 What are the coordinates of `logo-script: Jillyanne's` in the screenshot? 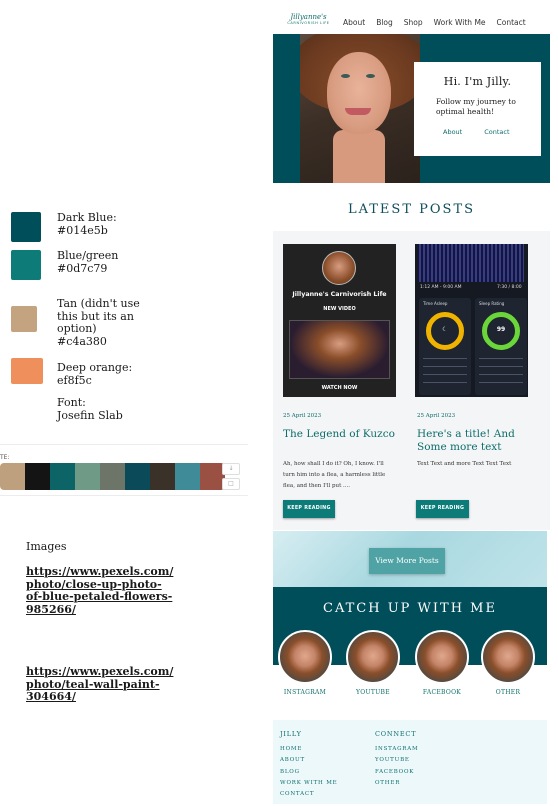 It's located at (308, 17).